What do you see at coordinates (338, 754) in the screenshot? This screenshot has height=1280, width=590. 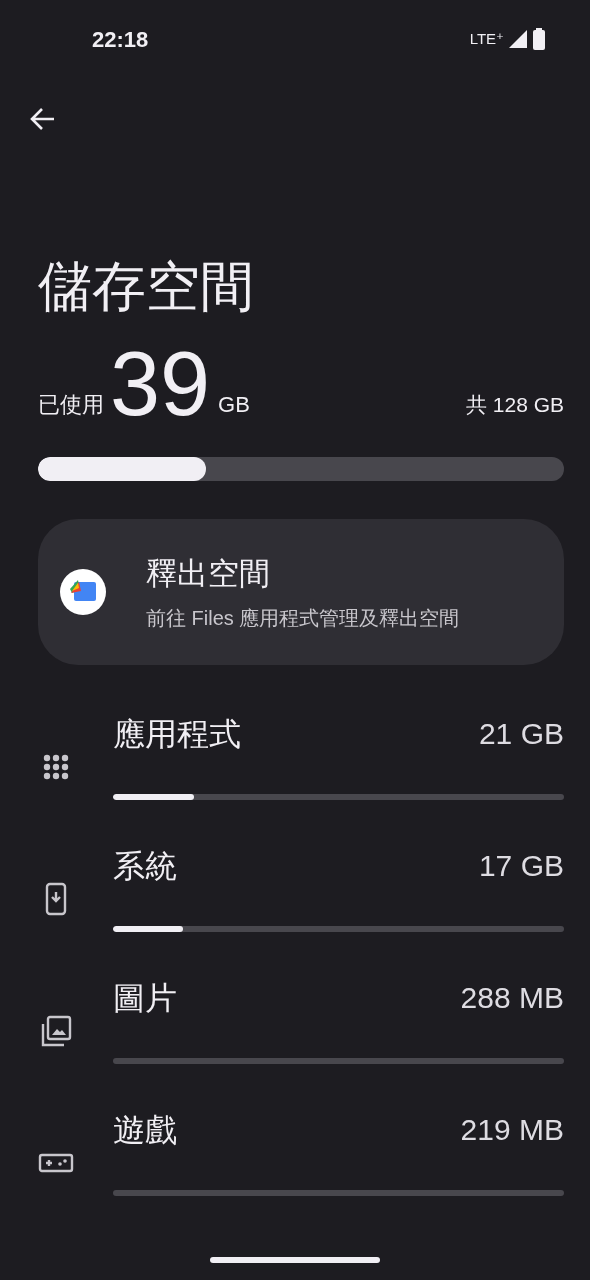 I see `category-row: 應用程式 21 GB` at bounding box center [338, 754].